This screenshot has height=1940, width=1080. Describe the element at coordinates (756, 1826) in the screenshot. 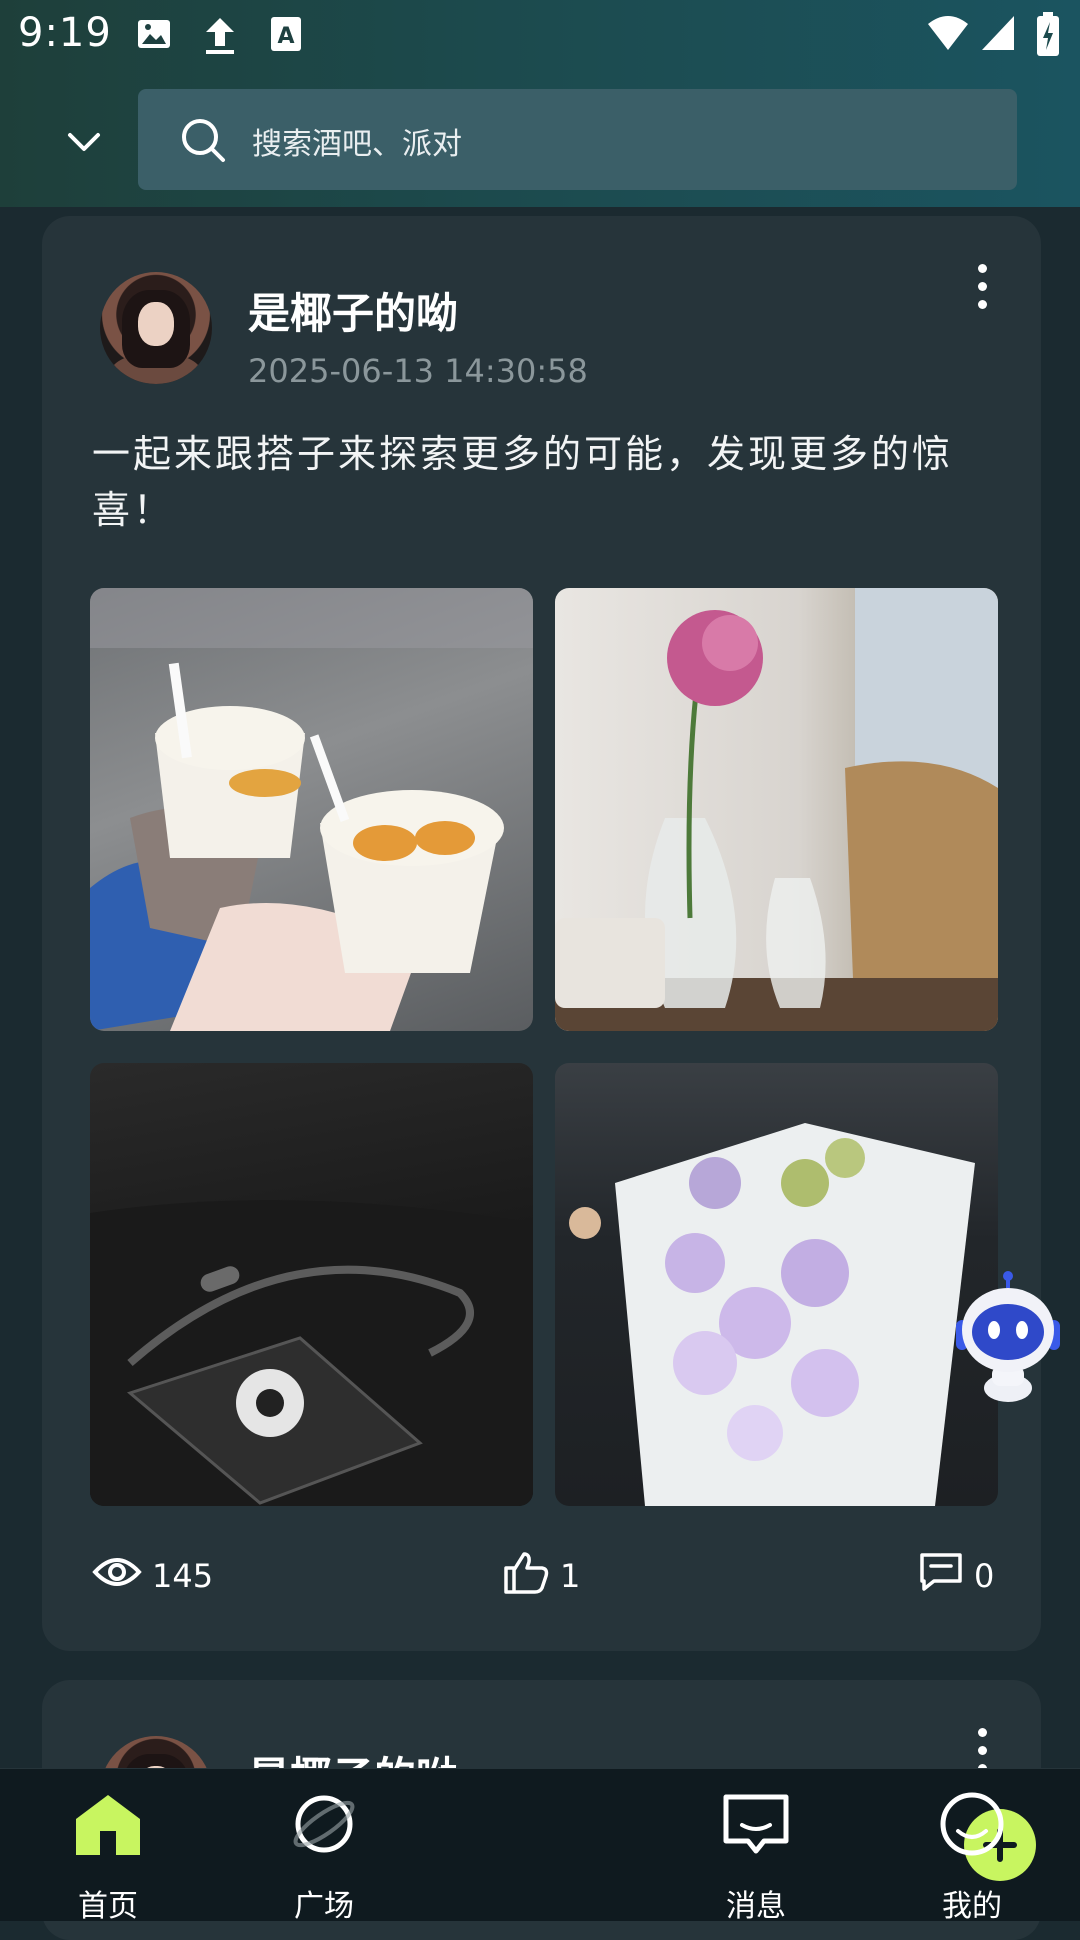

I see `message-icon` at that location.